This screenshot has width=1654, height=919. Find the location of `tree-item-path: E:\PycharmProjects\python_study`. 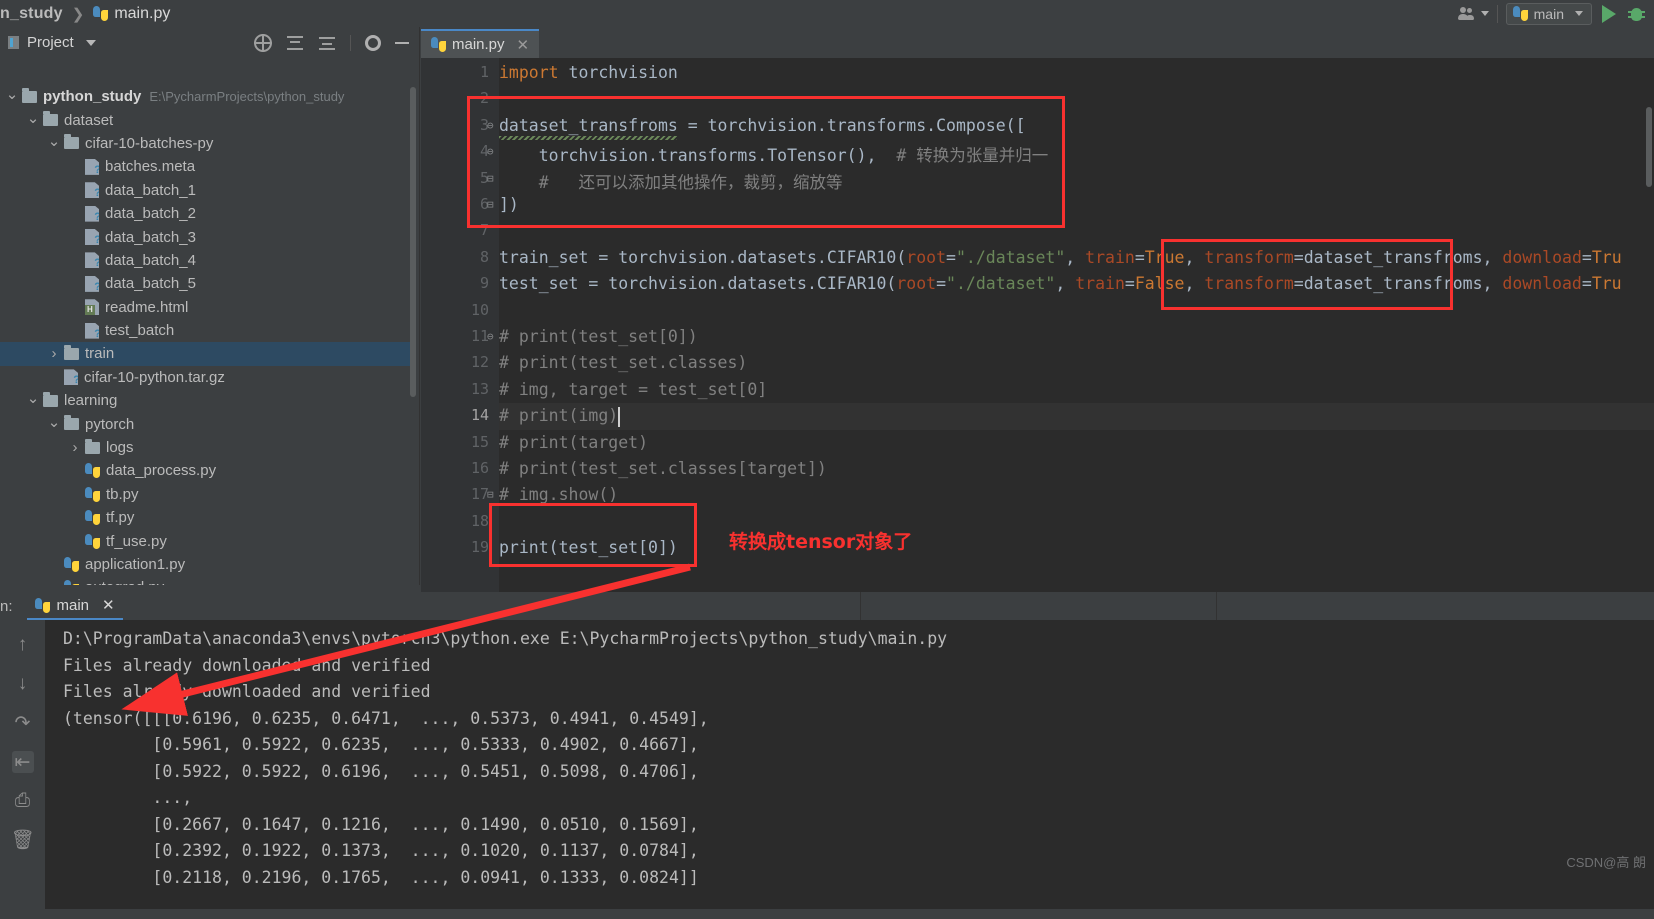

tree-item-path: E:\PycharmProjects\python_study is located at coordinates (247, 97).